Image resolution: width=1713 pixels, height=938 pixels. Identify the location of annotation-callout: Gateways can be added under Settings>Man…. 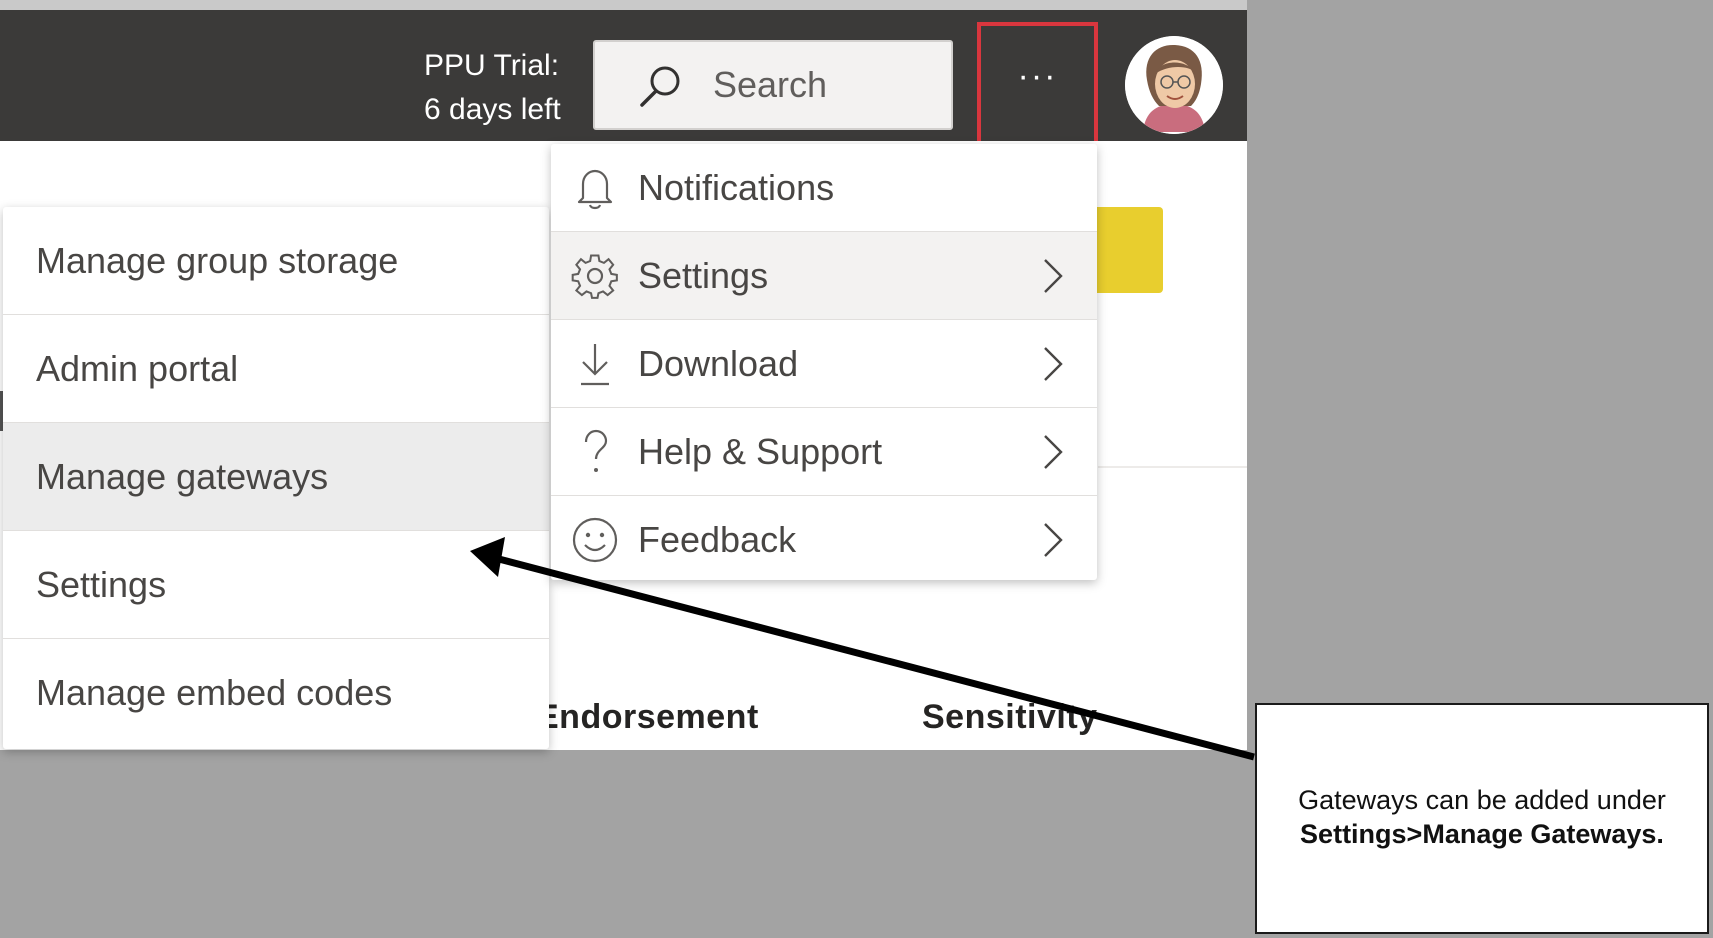
(1482, 818).